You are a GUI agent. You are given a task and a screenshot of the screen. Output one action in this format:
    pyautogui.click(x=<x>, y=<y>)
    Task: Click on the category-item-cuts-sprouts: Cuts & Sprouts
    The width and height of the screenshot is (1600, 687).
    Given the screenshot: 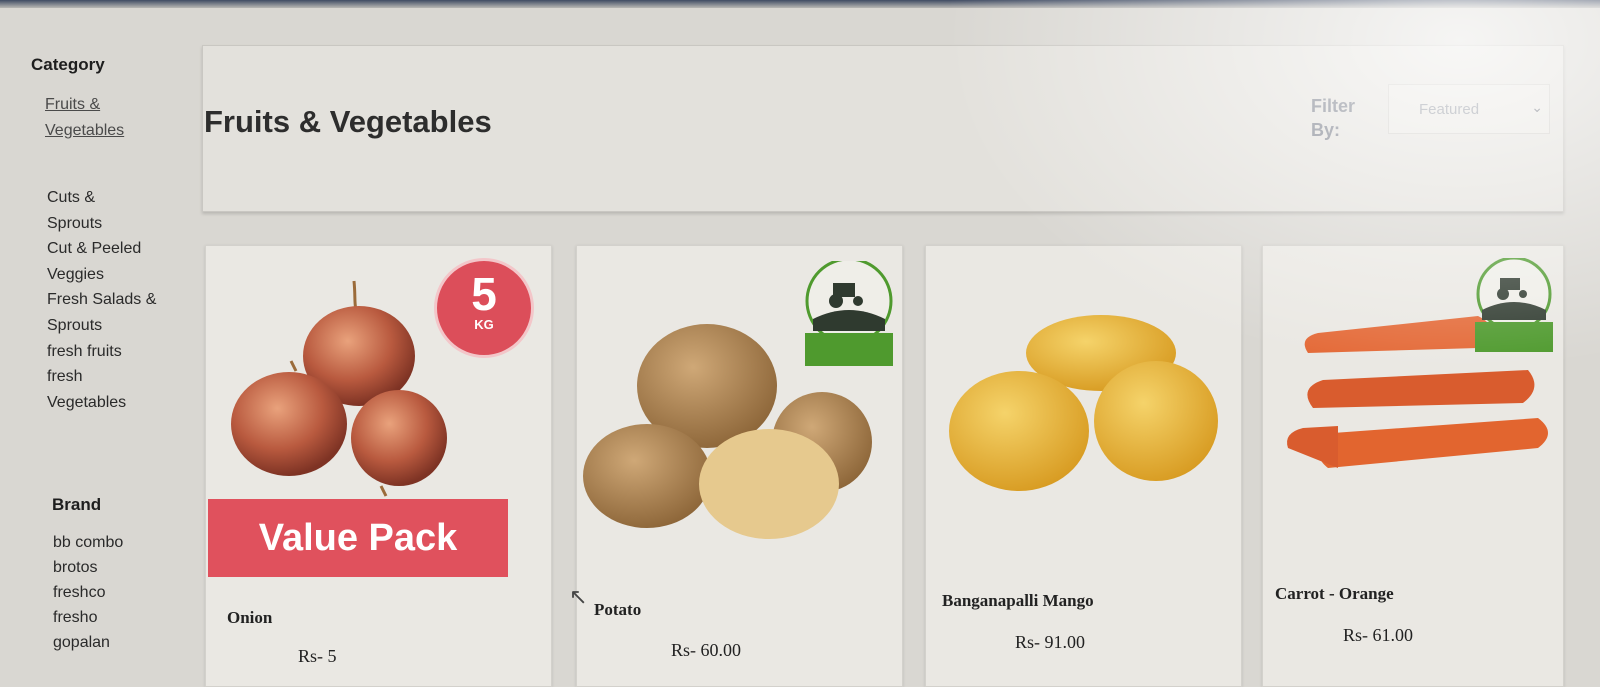 What is the action you would take?
    pyautogui.click(x=82, y=210)
    